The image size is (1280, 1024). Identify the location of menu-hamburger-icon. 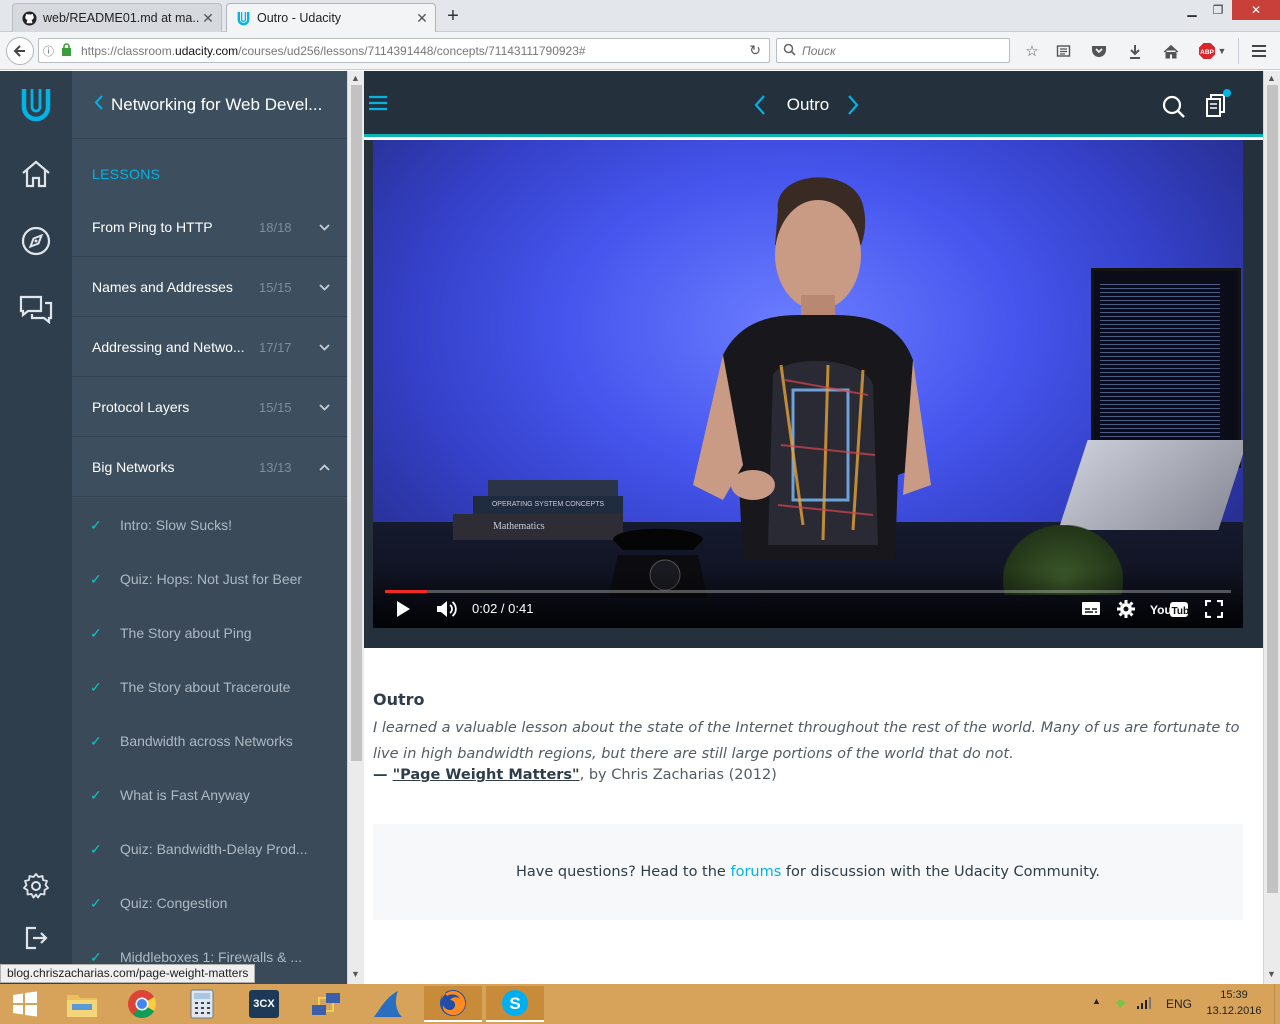
(1259, 51).